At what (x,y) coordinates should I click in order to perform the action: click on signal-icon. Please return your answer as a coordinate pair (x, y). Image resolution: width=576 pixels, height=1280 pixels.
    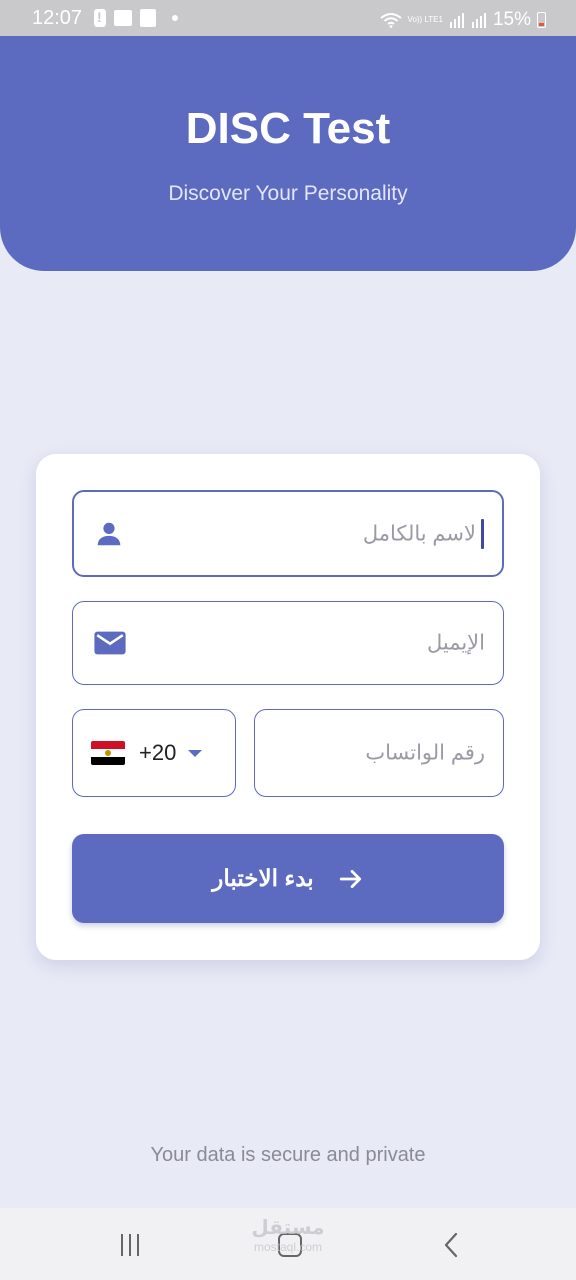
    Looking at the image, I should click on (456, 20).